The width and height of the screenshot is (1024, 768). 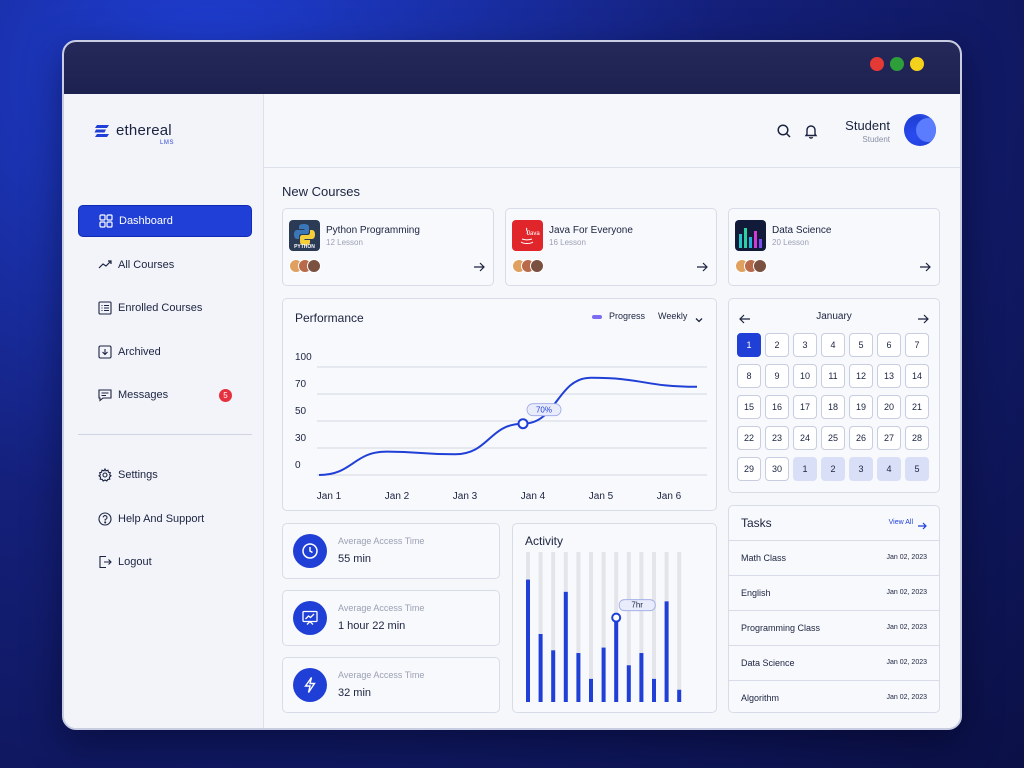 I want to click on search-icon, so click(x=784, y=131).